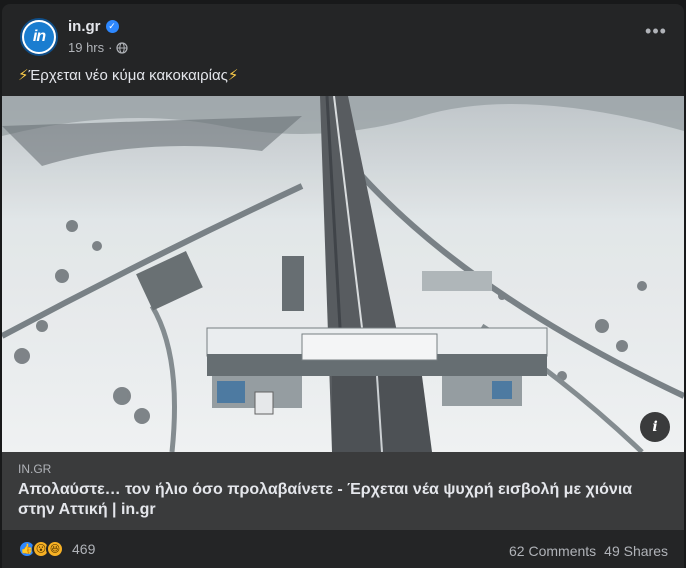  What do you see at coordinates (233, 75) in the screenshot?
I see `lightning-emoji-right: ⚡` at bounding box center [233, 75].